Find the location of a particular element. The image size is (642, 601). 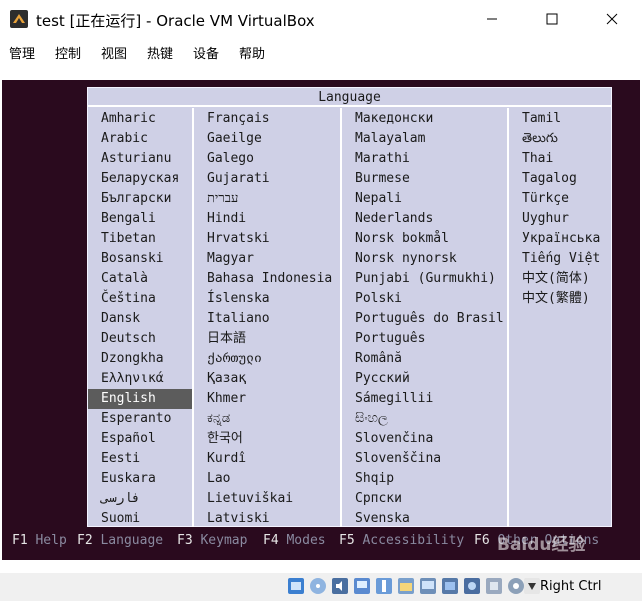

language-option: Norsk nynorsk is located at coordinates (424, 259).